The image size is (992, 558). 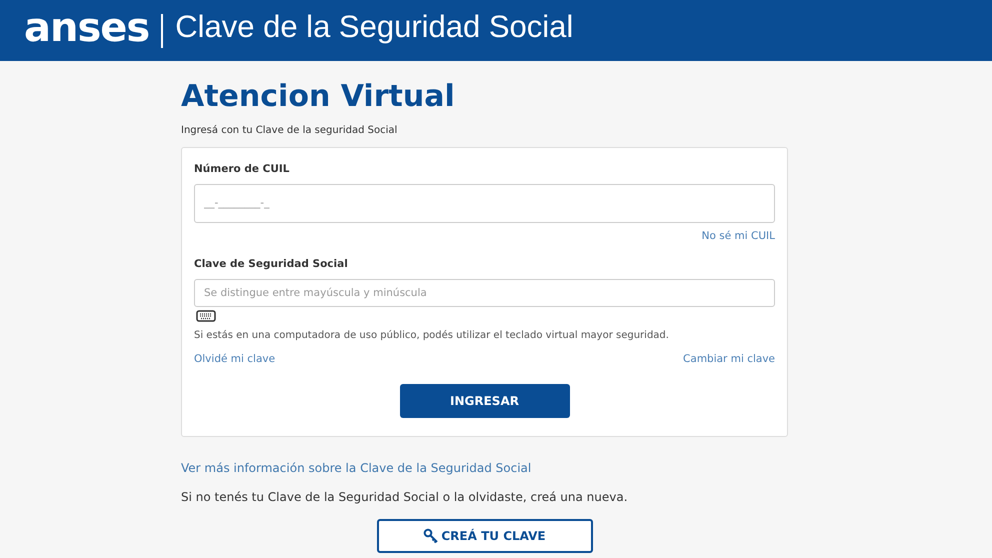 I want to click on key-icon, so click(x=431, y=536).